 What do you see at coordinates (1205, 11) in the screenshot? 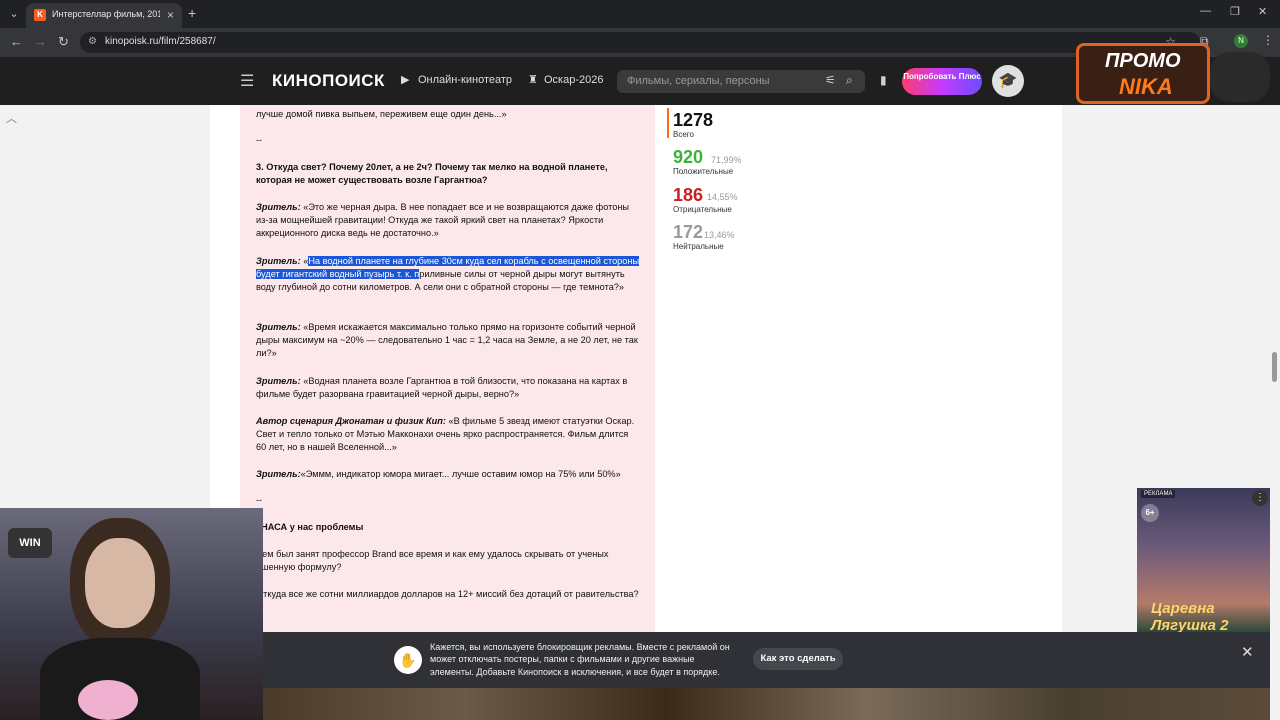
I see `minimize-icon: —` at bounding box center [1205, 11].